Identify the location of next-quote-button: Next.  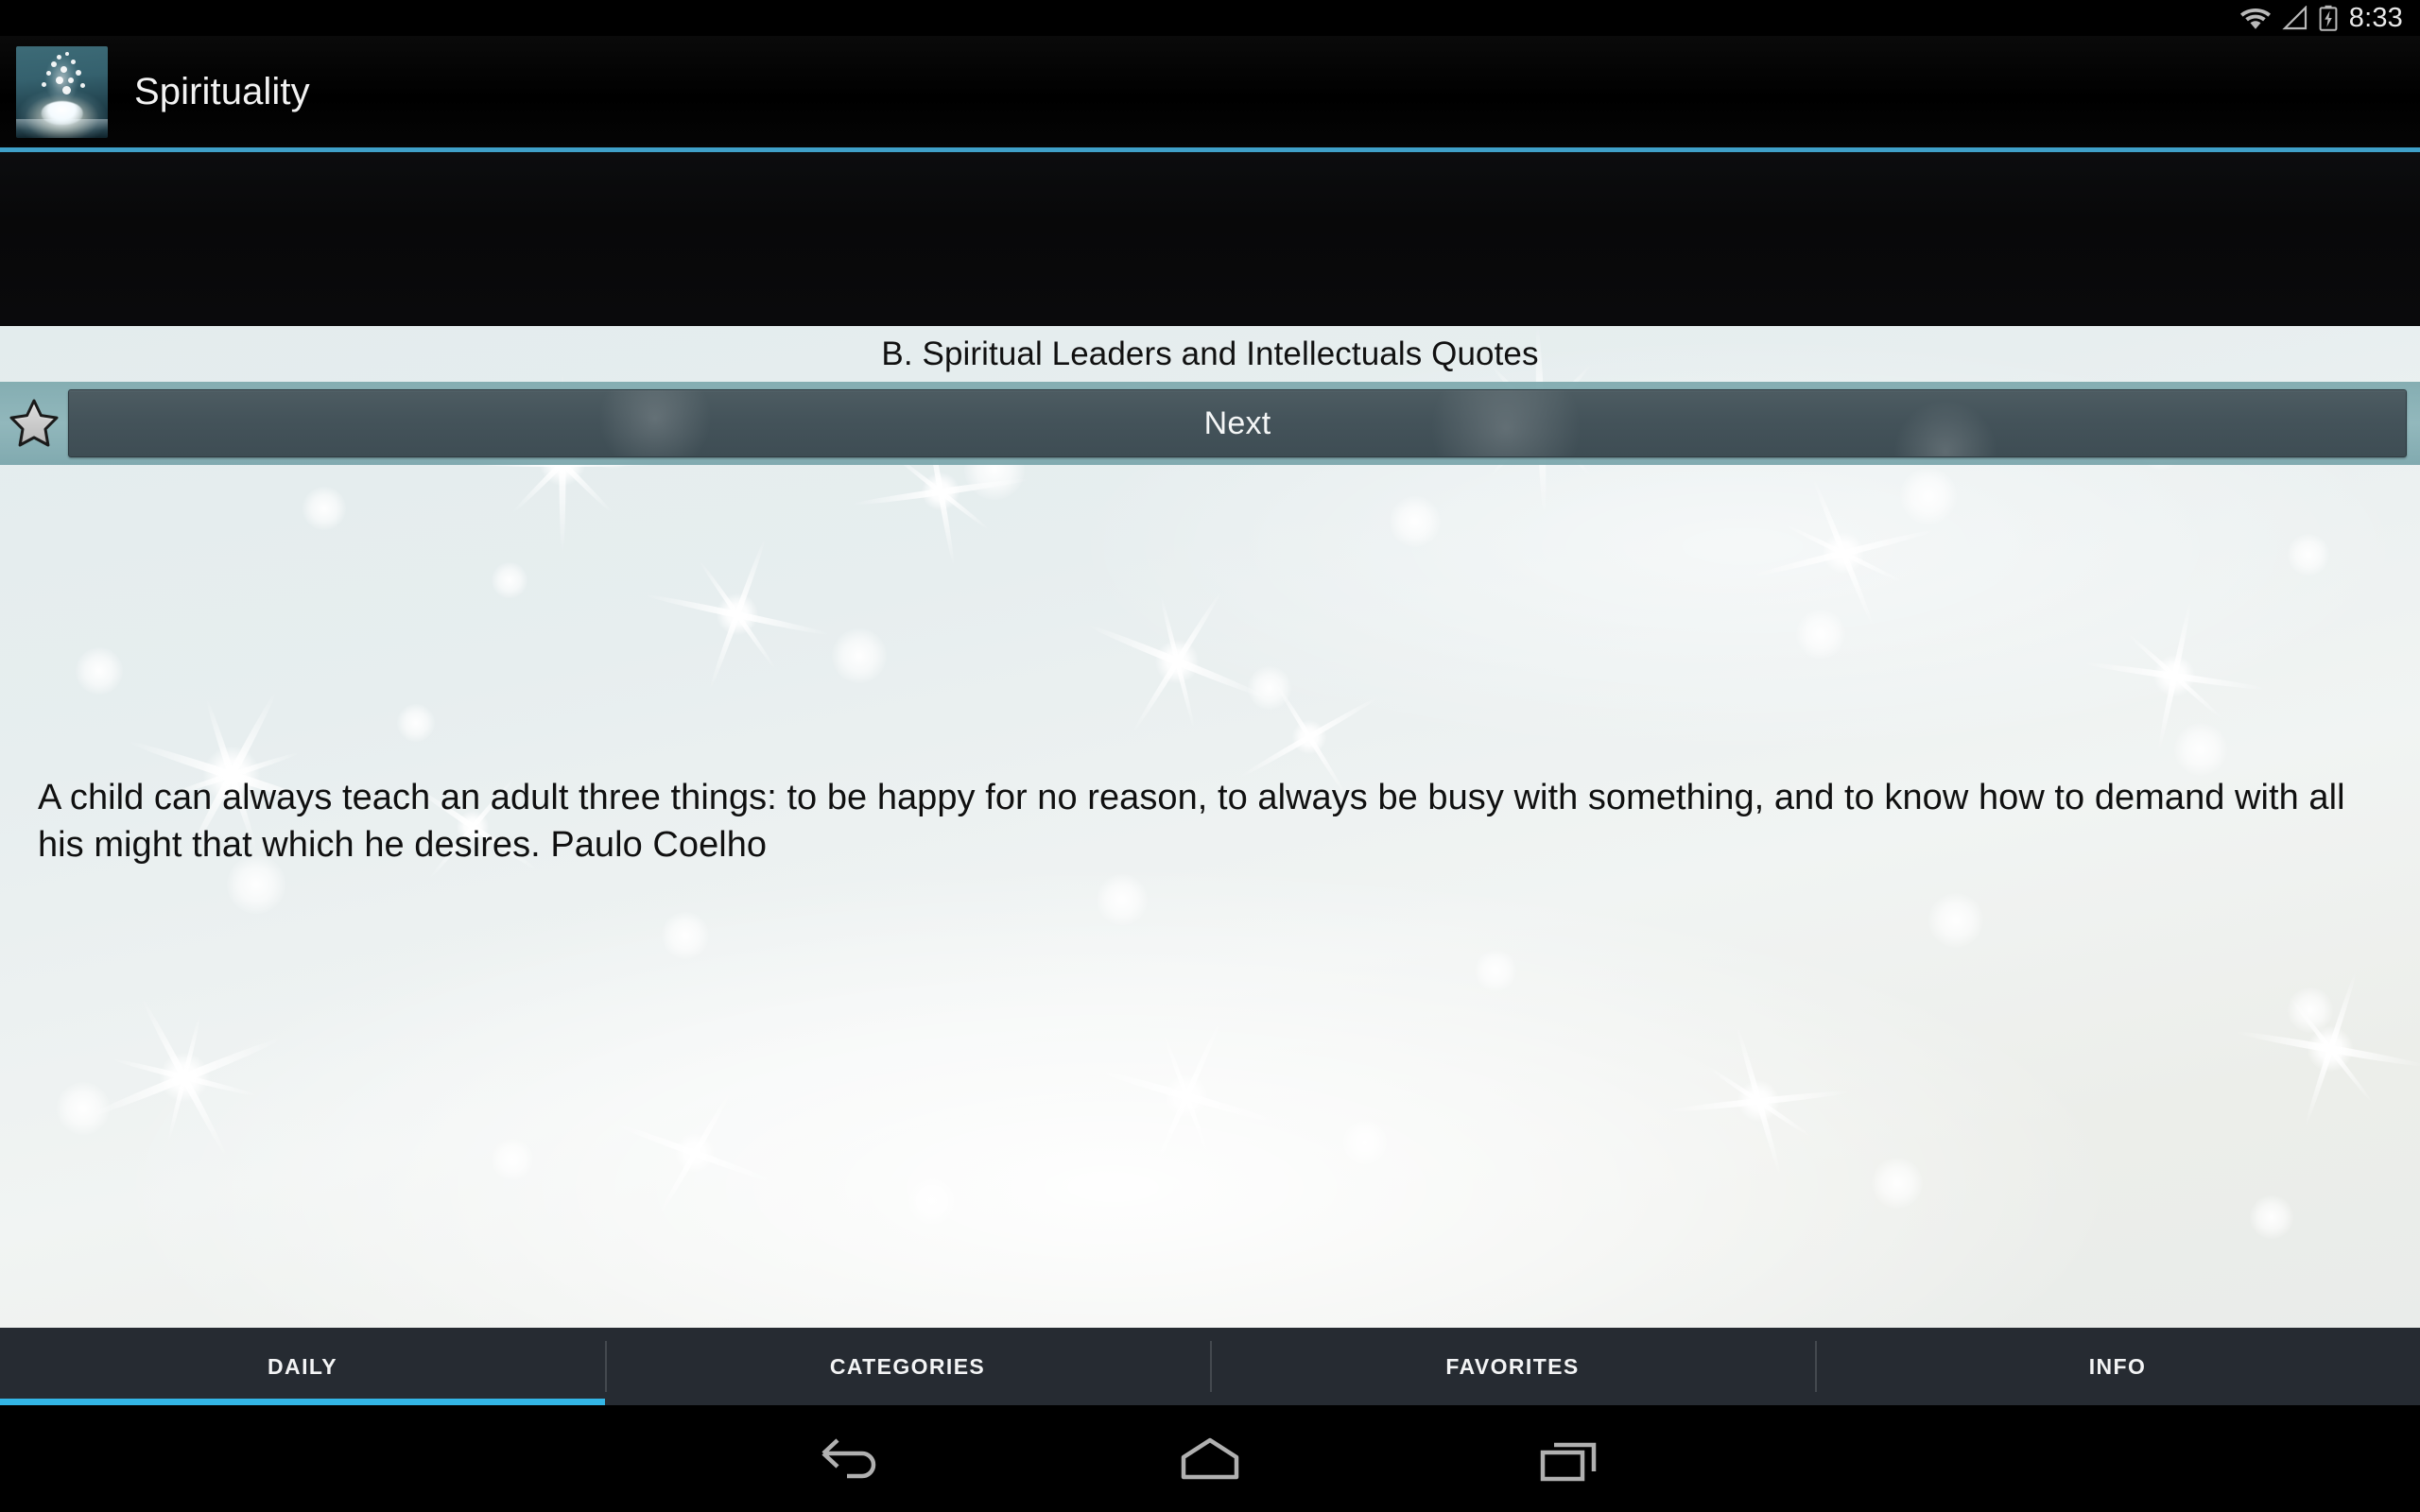
(1238, 423).